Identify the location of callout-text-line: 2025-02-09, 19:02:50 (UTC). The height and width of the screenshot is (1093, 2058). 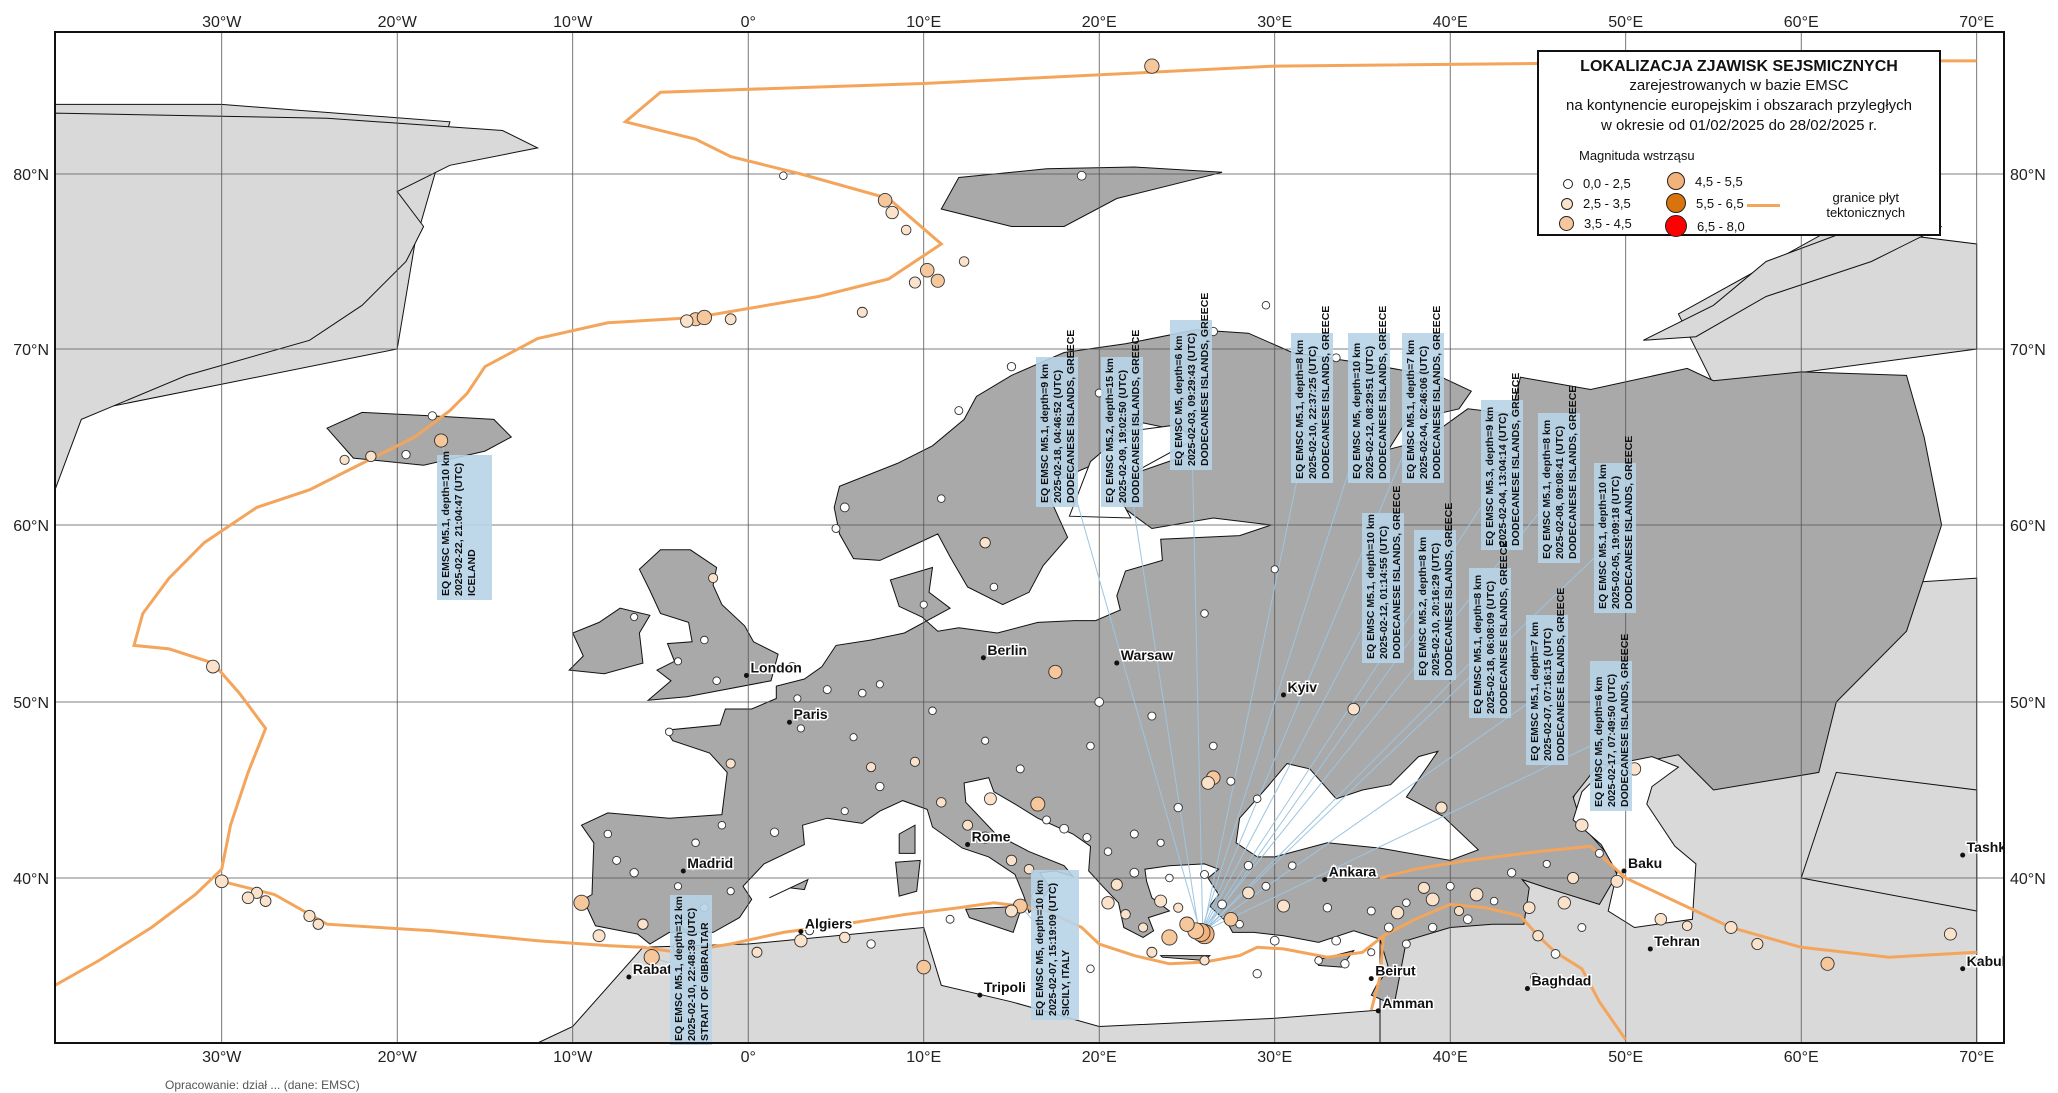
(1123, 436).